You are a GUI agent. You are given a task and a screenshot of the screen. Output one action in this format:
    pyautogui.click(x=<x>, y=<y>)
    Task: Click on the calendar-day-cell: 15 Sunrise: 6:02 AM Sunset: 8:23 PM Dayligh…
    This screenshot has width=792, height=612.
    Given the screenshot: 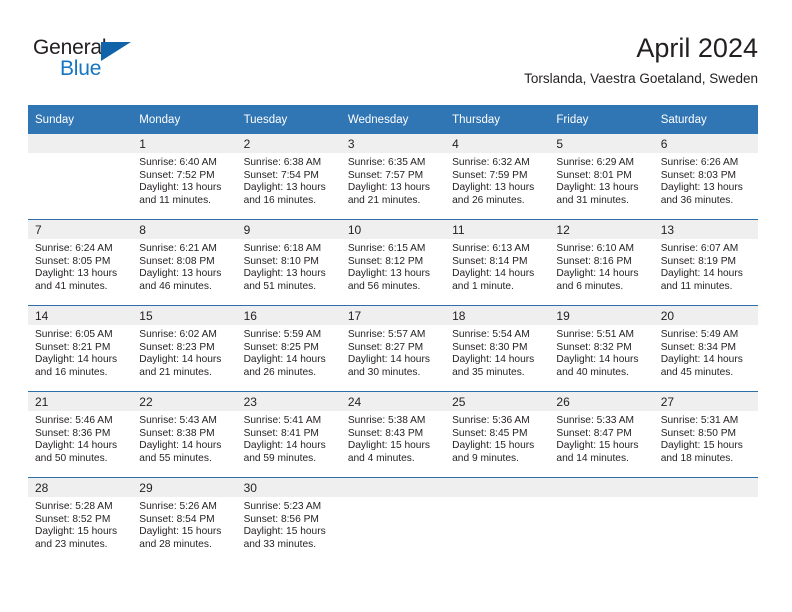 What is the action you would take?
    pyautogui.click(x=184, y=348)
    